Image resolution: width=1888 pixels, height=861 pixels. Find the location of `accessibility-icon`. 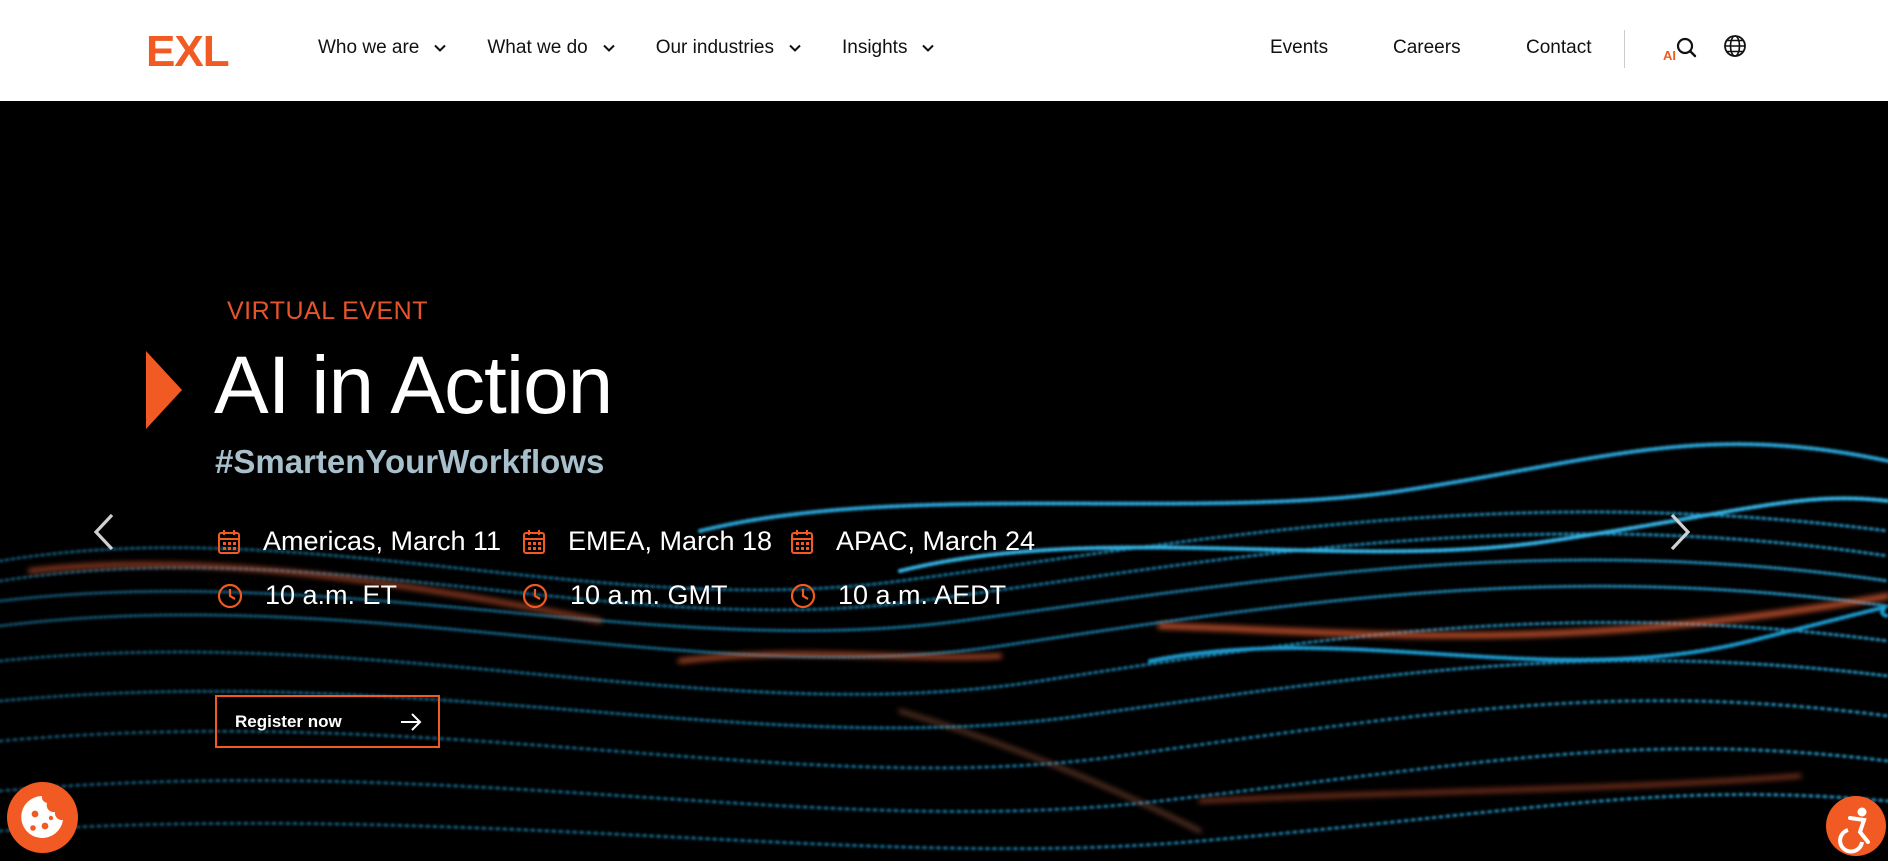

accessibility-icon is located at coordinates (1854, 830).